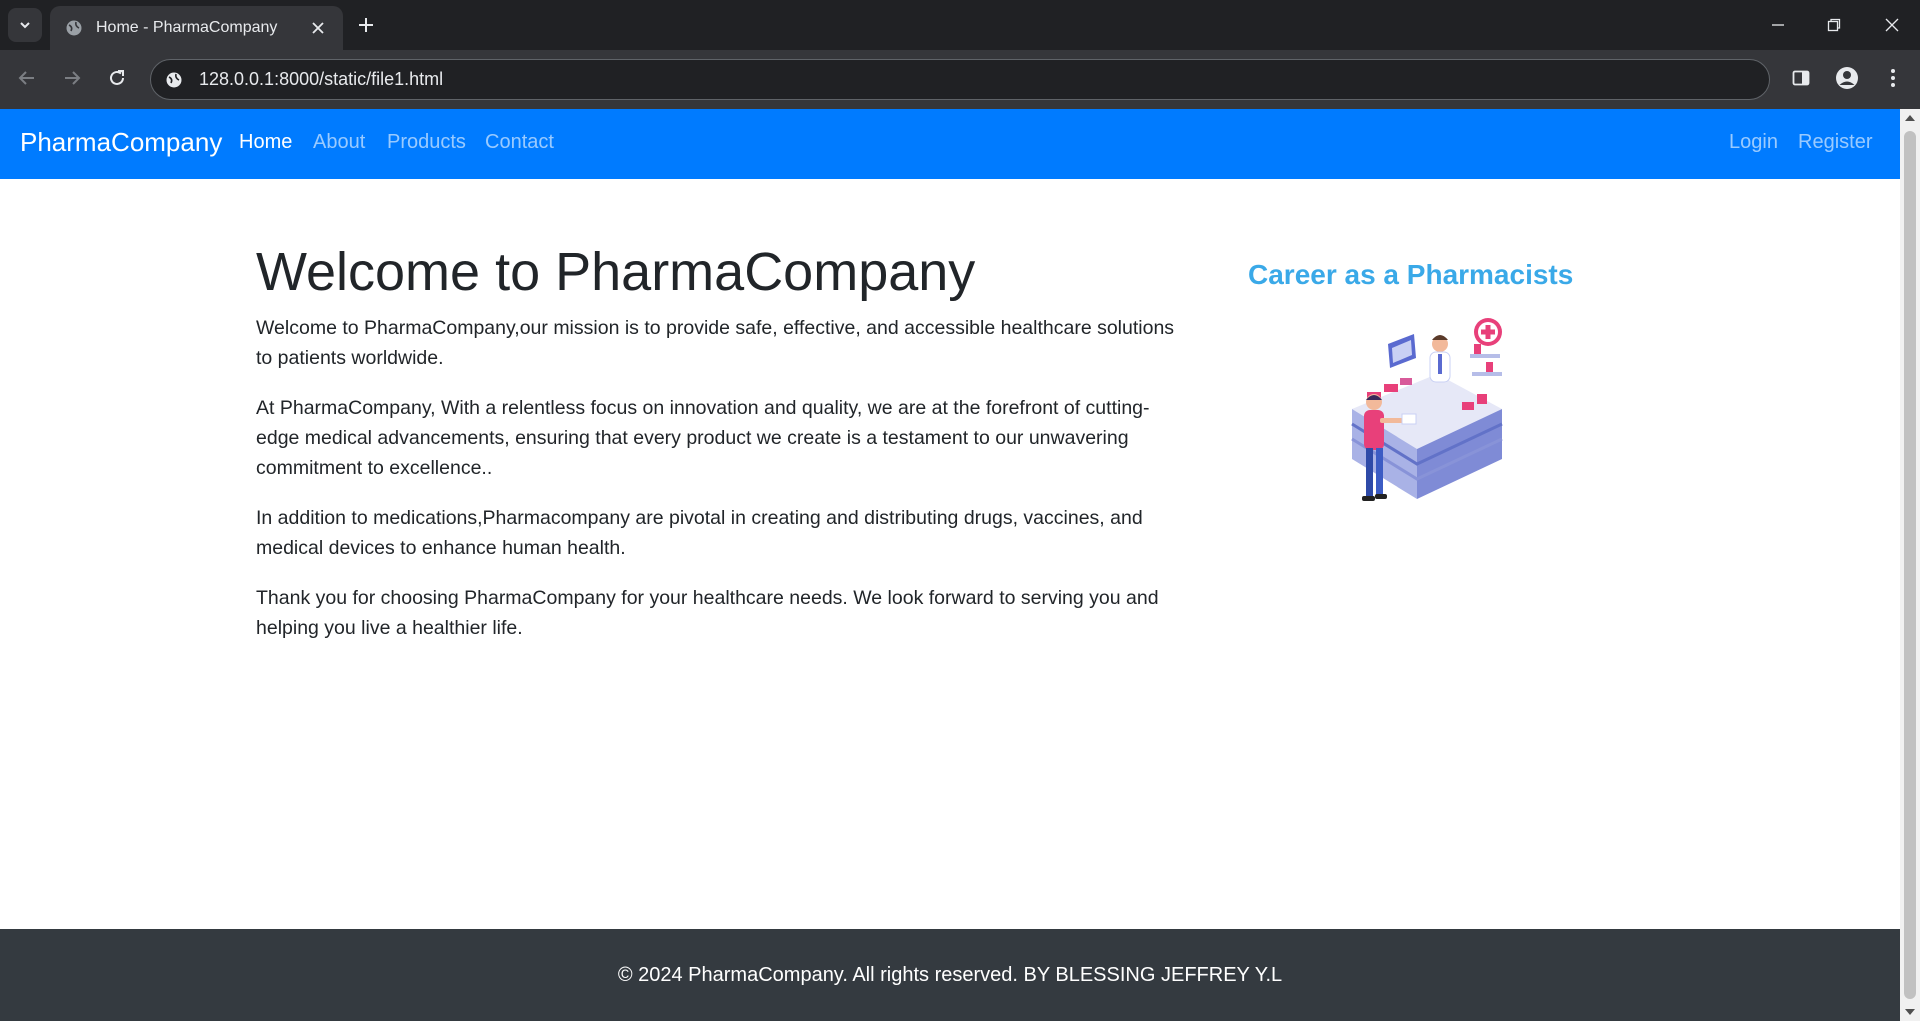  I want to click on nav-link-register: Register, so click(1835, 142).